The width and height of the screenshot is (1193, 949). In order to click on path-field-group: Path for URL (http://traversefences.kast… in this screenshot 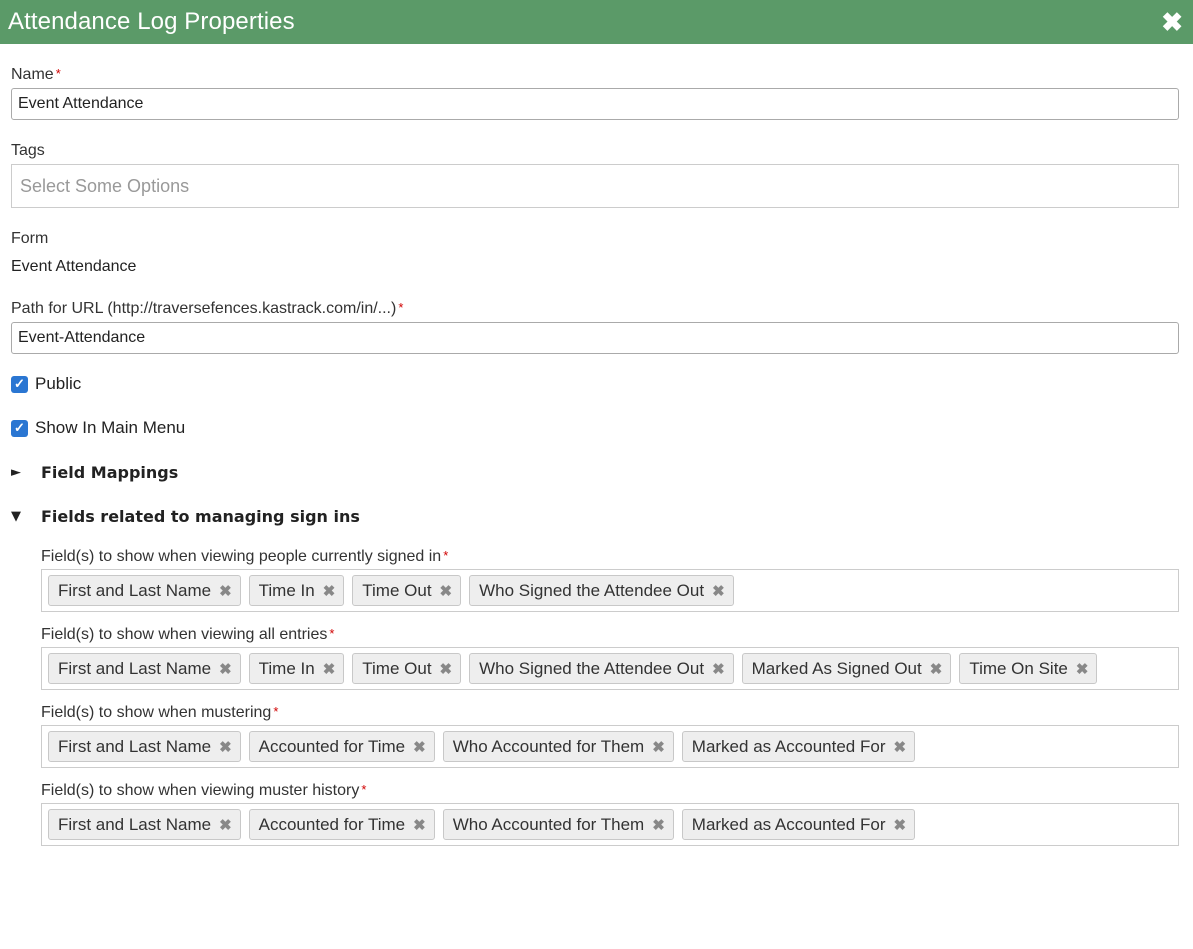, I will do `click(595, 309)`.